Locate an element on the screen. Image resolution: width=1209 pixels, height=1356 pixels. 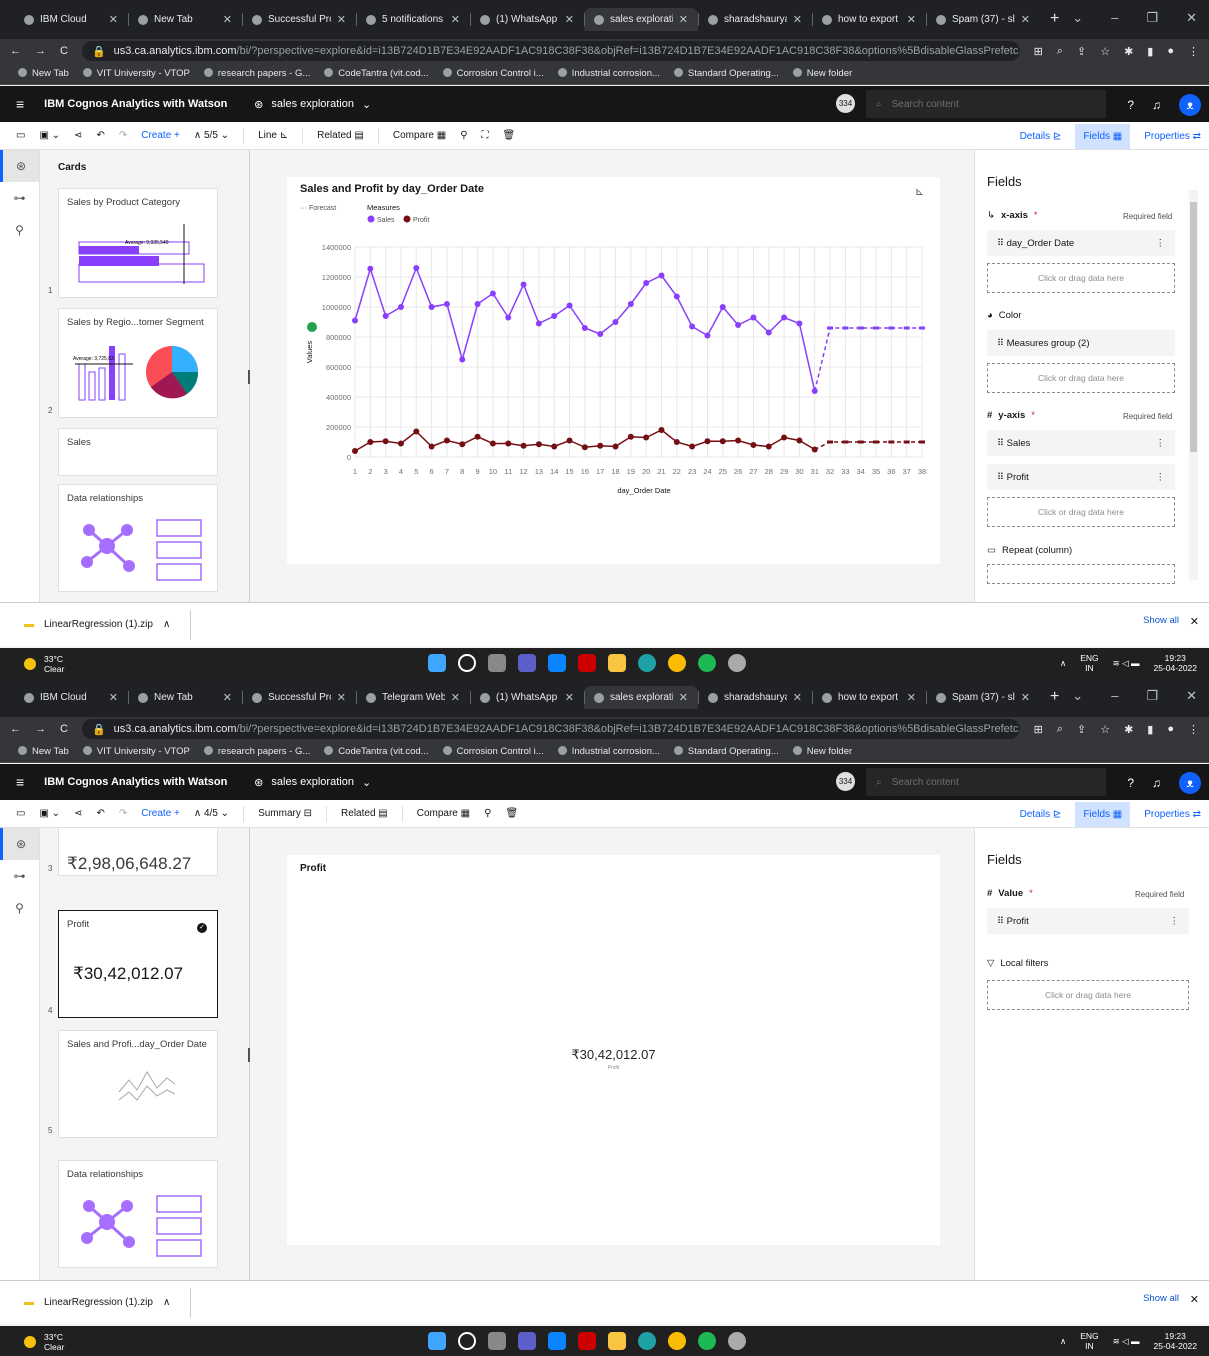
card-sales-and-profit: Sales and Profi...day_Order Date 5 is located at coordinates (133, 1084).